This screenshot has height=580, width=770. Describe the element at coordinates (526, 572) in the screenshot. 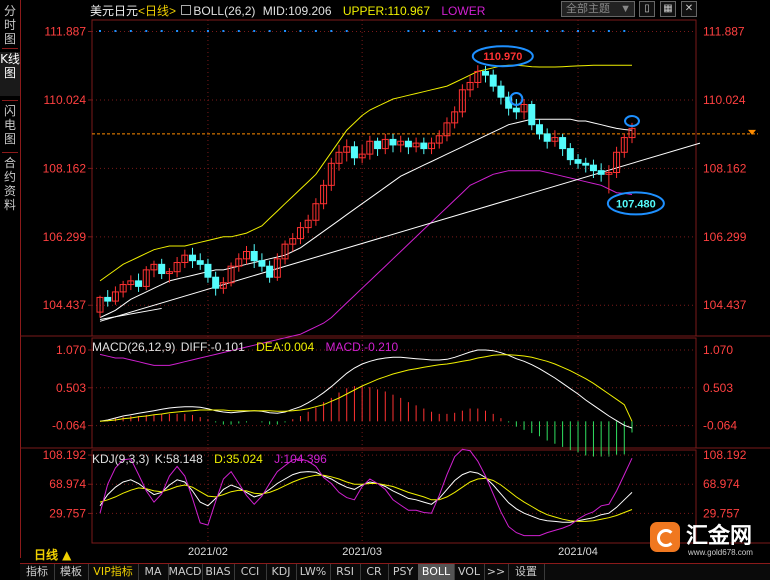

I see `tab-15: 设置` at that location.